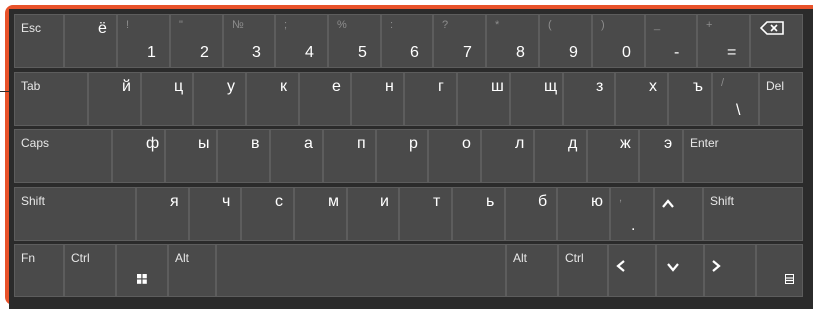  Describe the element at coordinates (507, 156) in the screenshot. I see `key-l: л` at that location.